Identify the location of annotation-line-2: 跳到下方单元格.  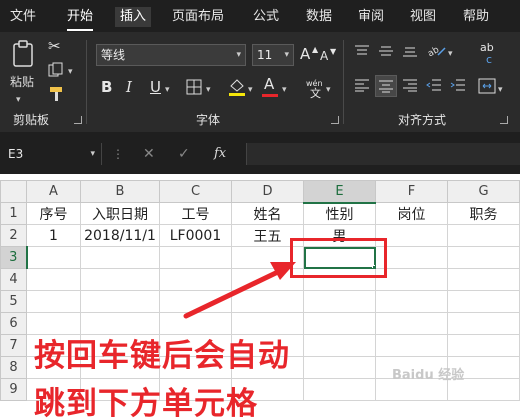
(146, 402).